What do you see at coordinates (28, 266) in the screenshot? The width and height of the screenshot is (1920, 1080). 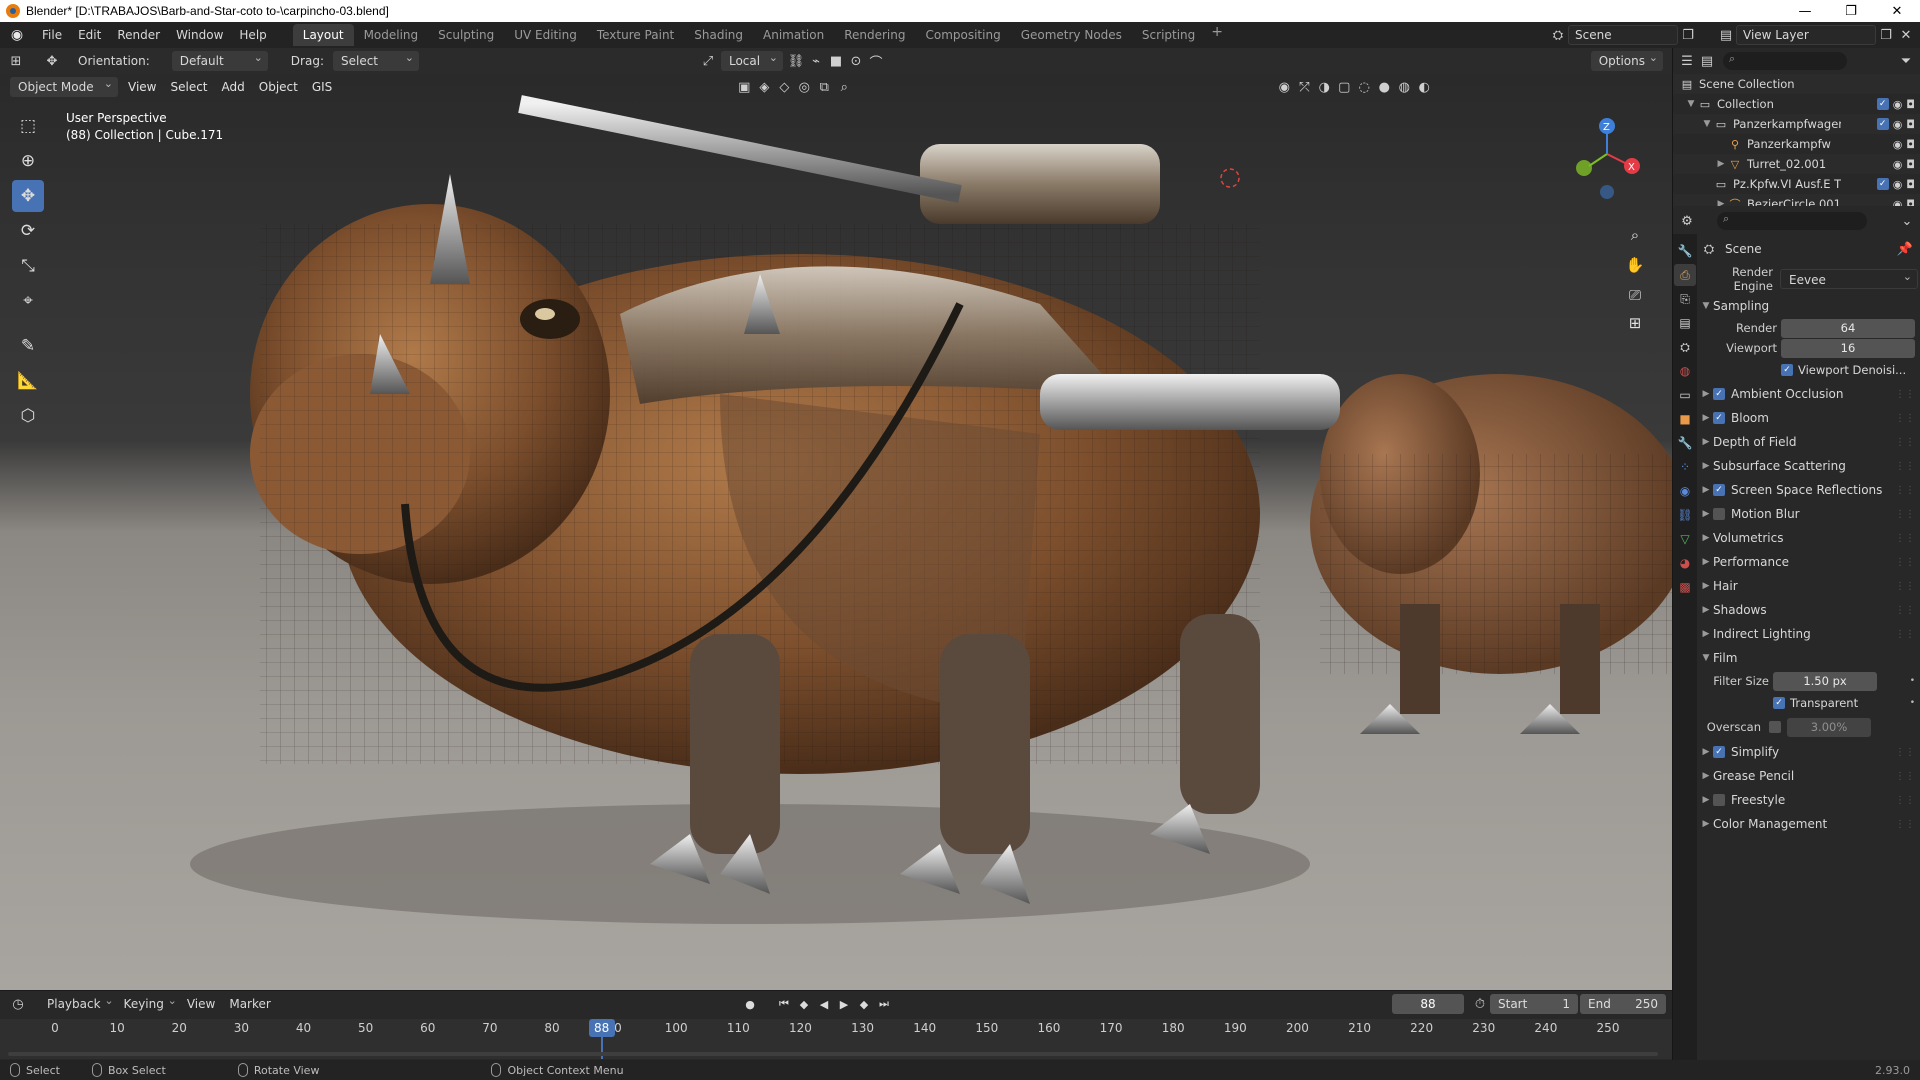 I see `scale-tool-icon: ⤡` at bounding box center [28, 266].